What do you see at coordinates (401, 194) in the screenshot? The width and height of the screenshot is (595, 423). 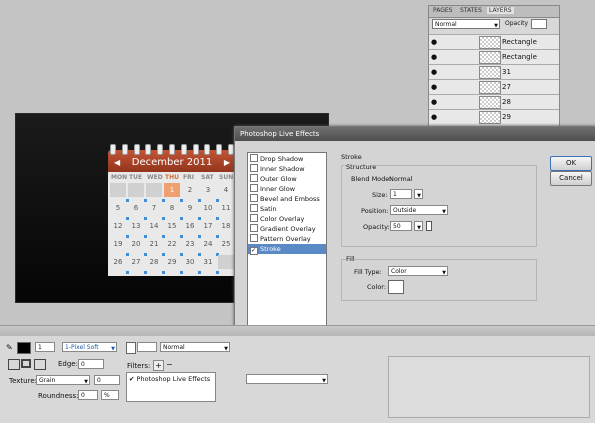 I see `size-field: 1` at bounding box center [401, 194].